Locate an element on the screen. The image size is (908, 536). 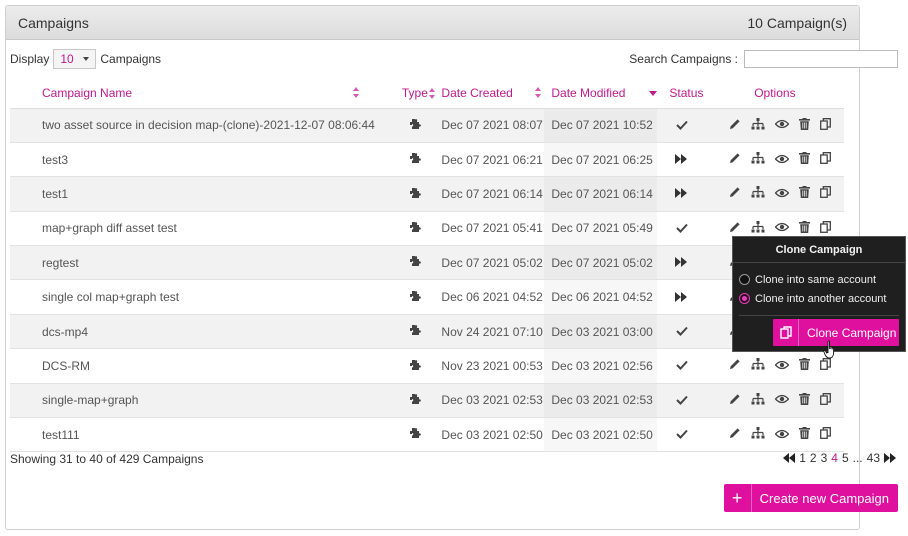
first-page-icon is located at coordinates (789, 458).